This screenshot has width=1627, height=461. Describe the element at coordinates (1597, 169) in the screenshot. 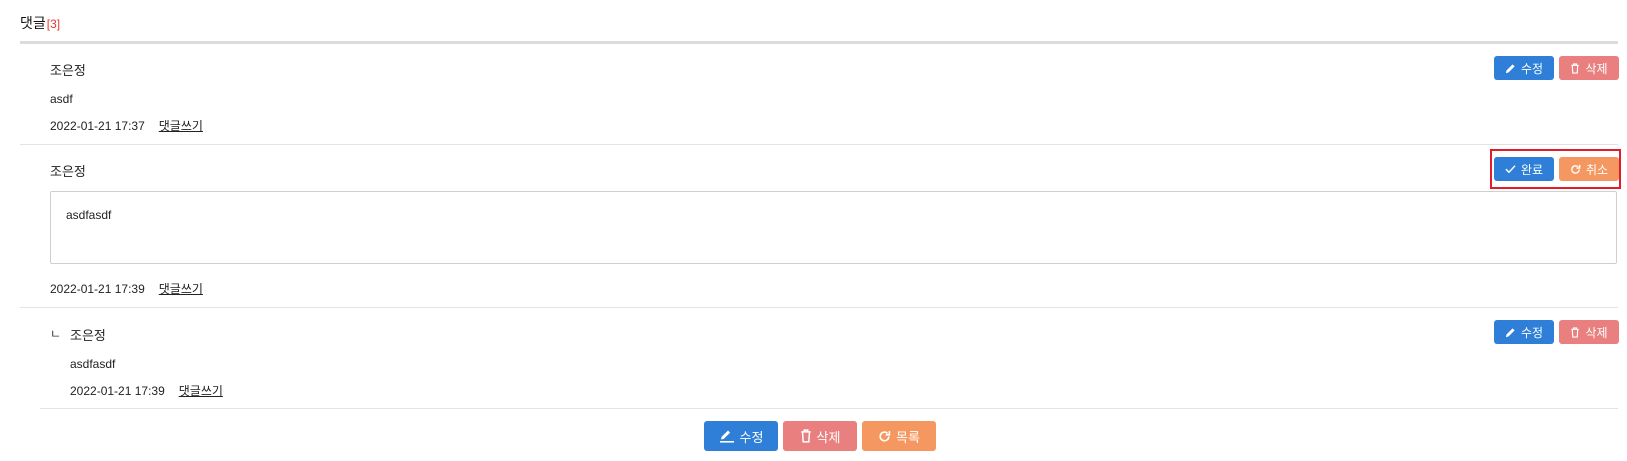

I see `cancel-label: 취소` at that location.